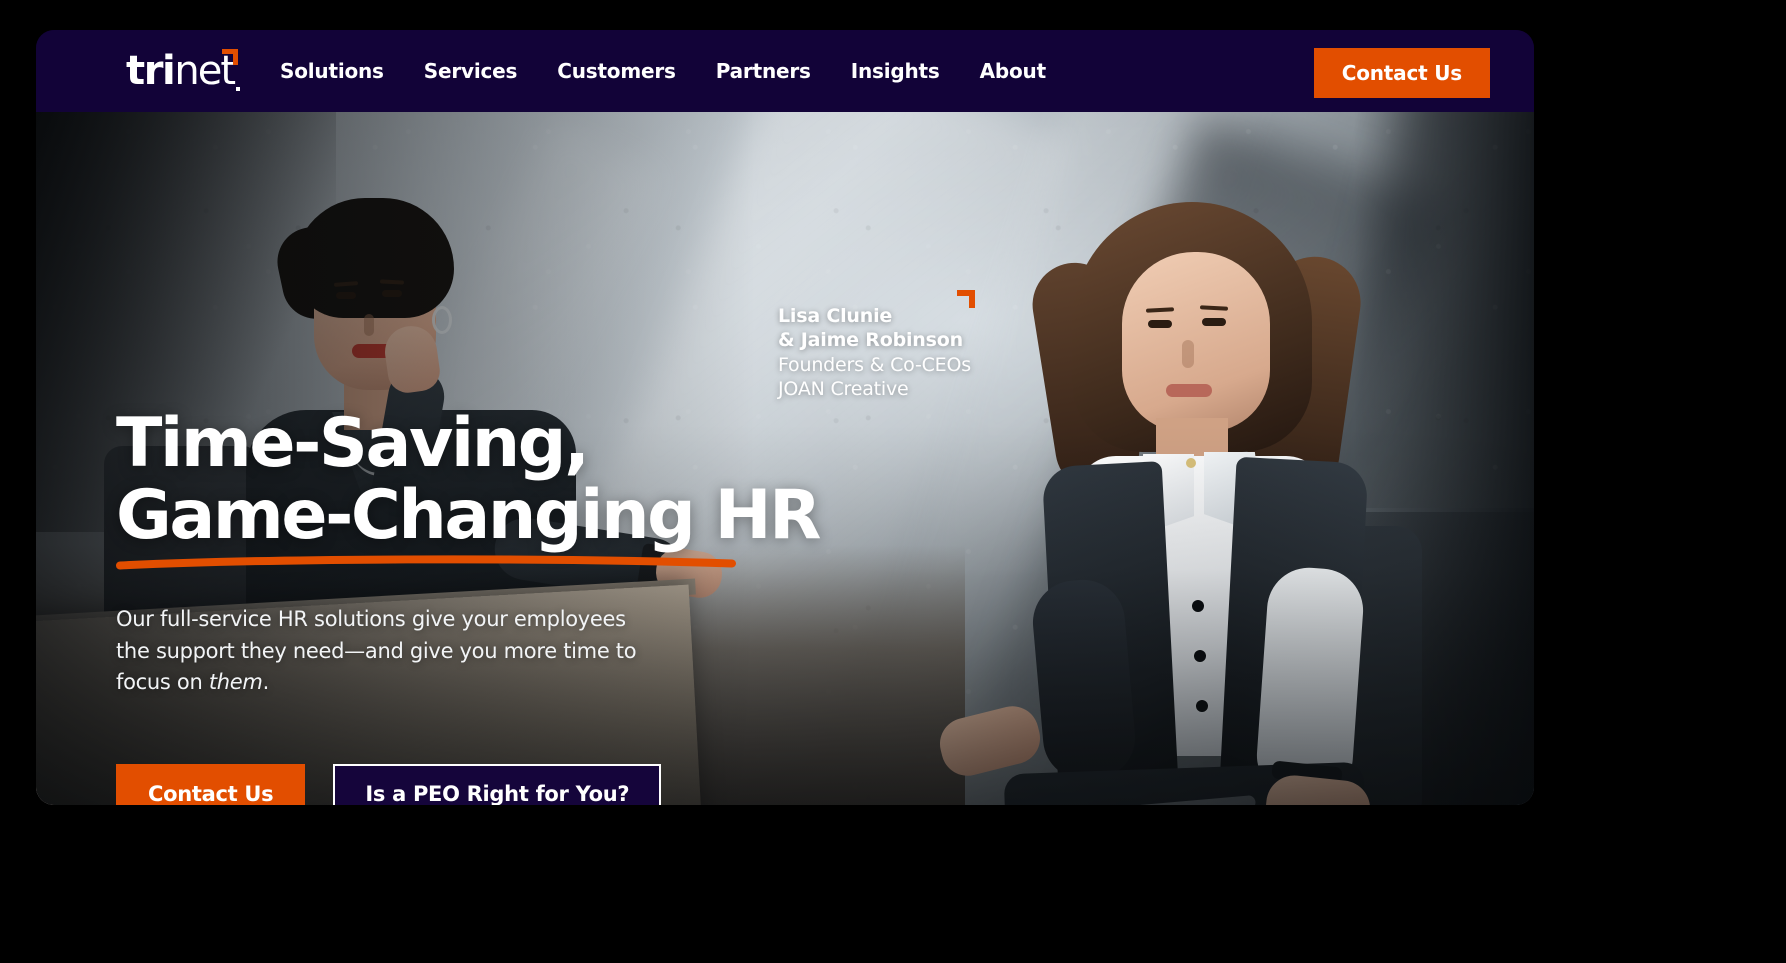 This screenshot has height=963, width=1786. I want to click on nav-item-services: Services, so click(471, 71).